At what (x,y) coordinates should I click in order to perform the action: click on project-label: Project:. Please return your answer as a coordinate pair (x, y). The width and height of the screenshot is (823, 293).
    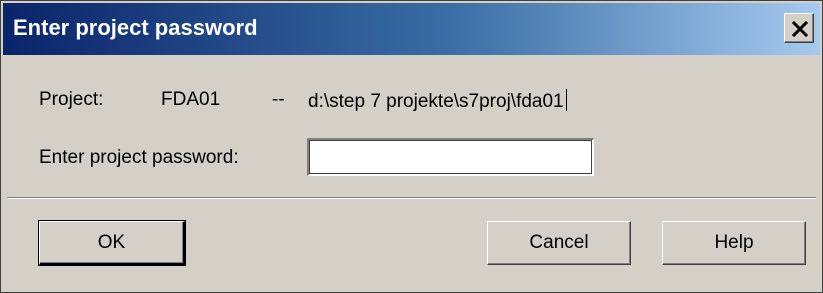
    Looking at the image, I should click on (71, 99).